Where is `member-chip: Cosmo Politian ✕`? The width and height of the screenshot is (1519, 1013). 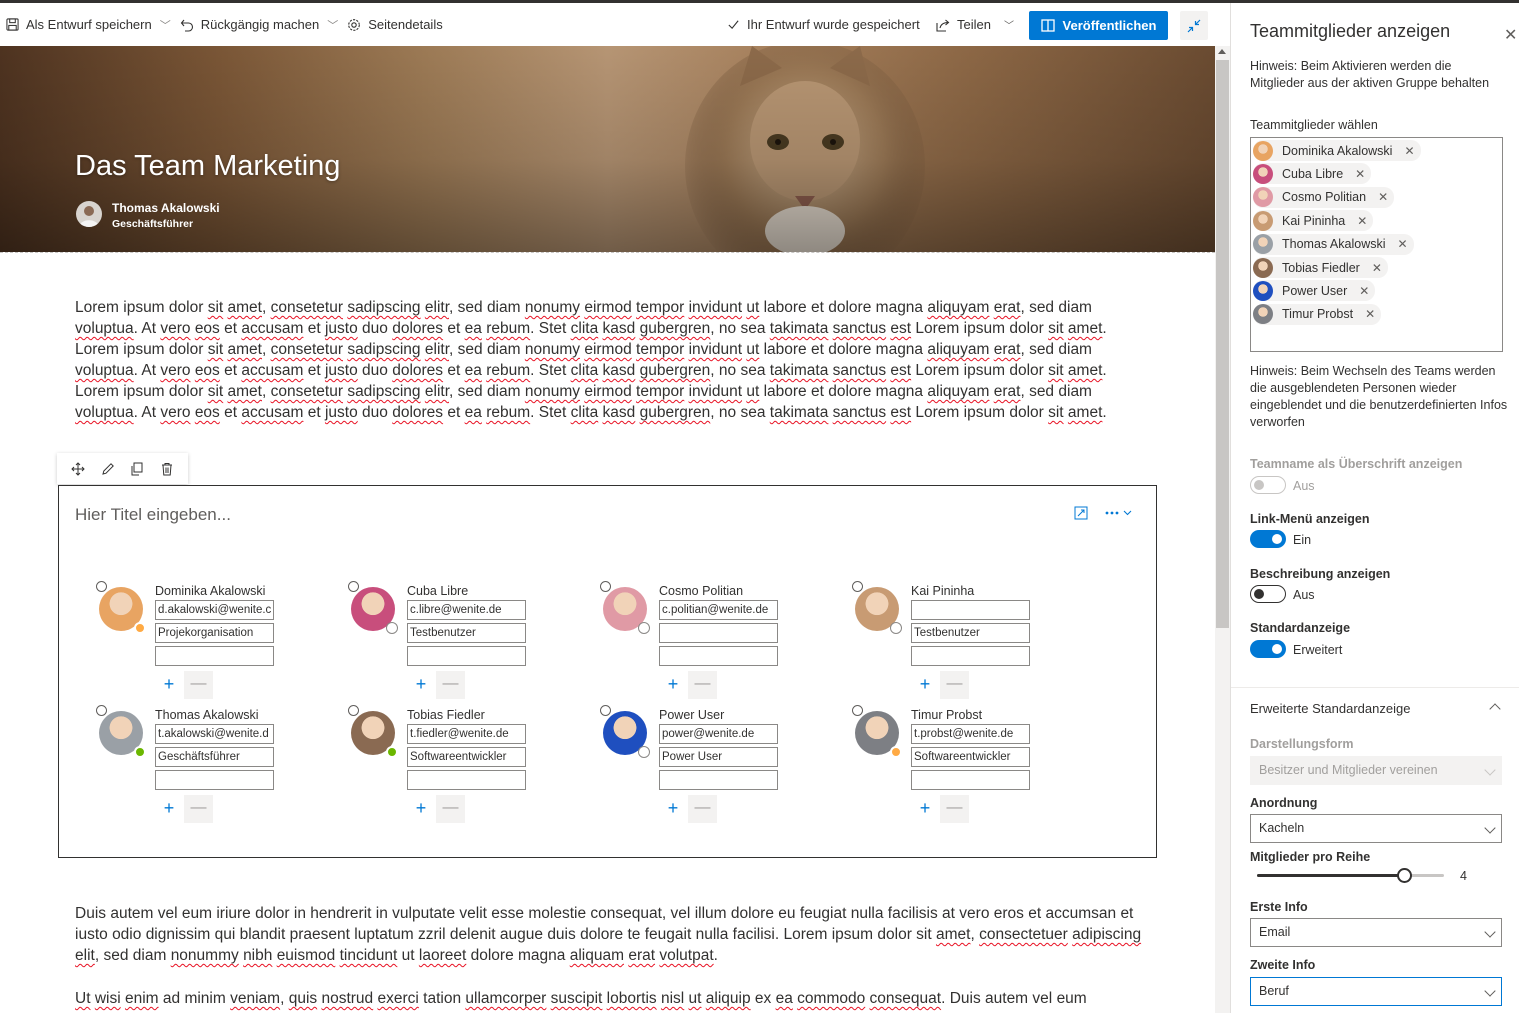 member-chip: Cosmo Politian ✕ is located at coordinates (1324, 197).